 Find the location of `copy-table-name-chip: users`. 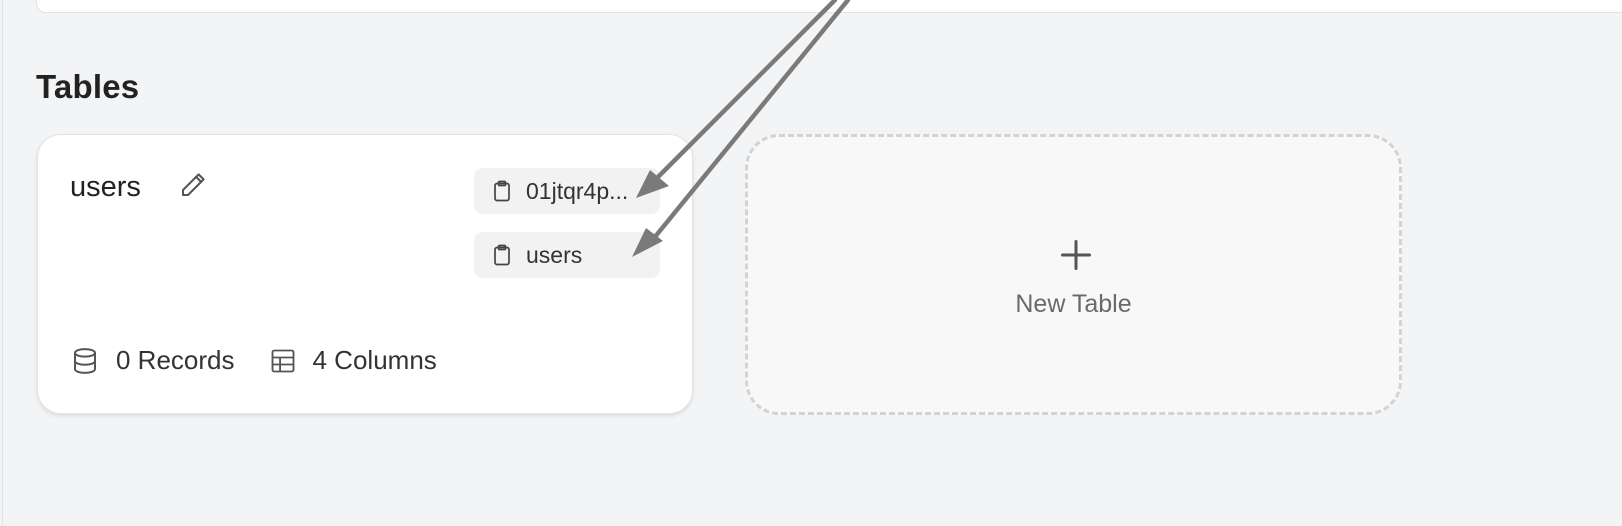

copy-table-name-chip: users is located at coordinates (567, 255).